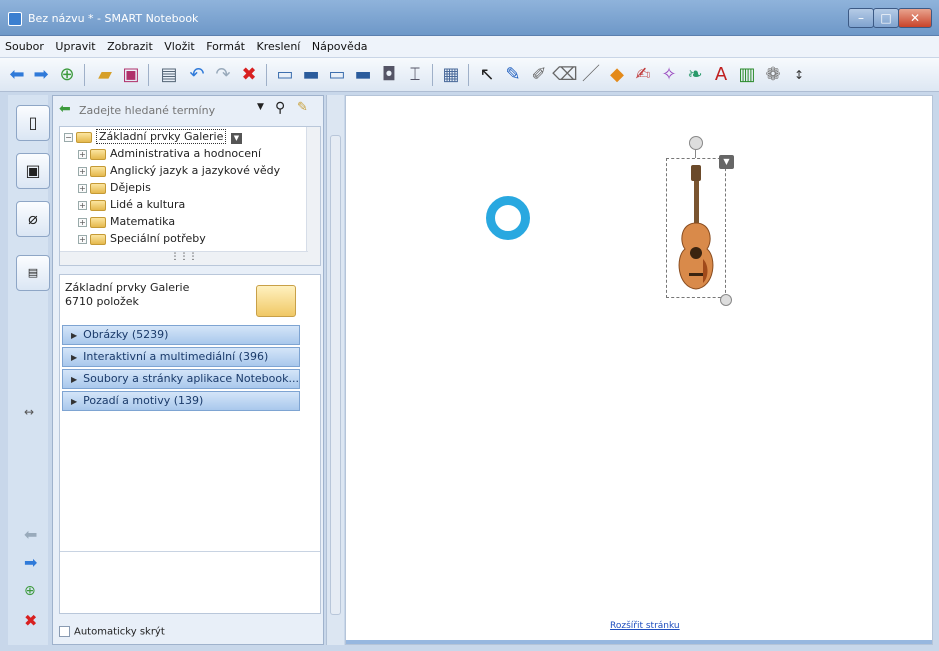 Image resolution: width=939 pixels, height=651 pixels. I want to click on ring-shape, so click(508, 218).